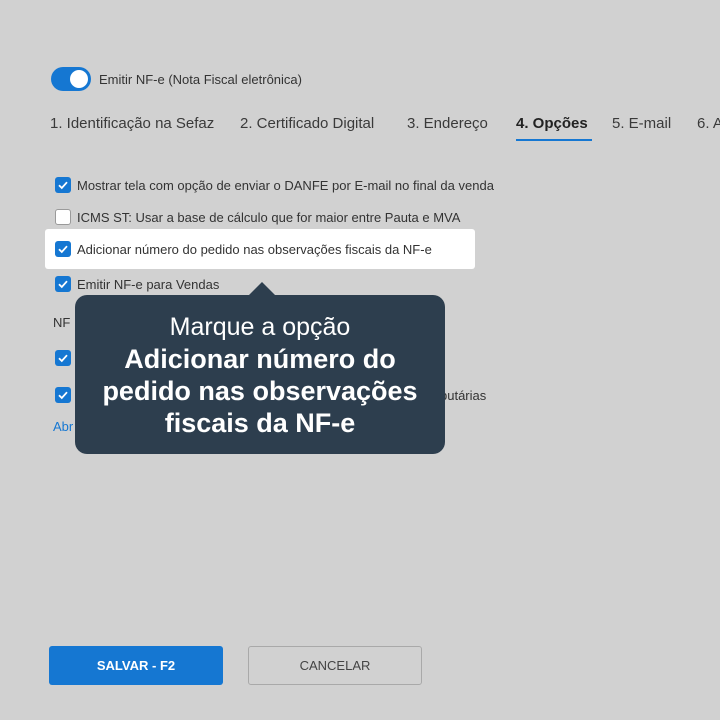 The height and width of the screenshot is (720, 720). Describe the element at coordinates (463, 395) in the screenshot. I see `option-label-hidden-2-tail: butárias` at that location.